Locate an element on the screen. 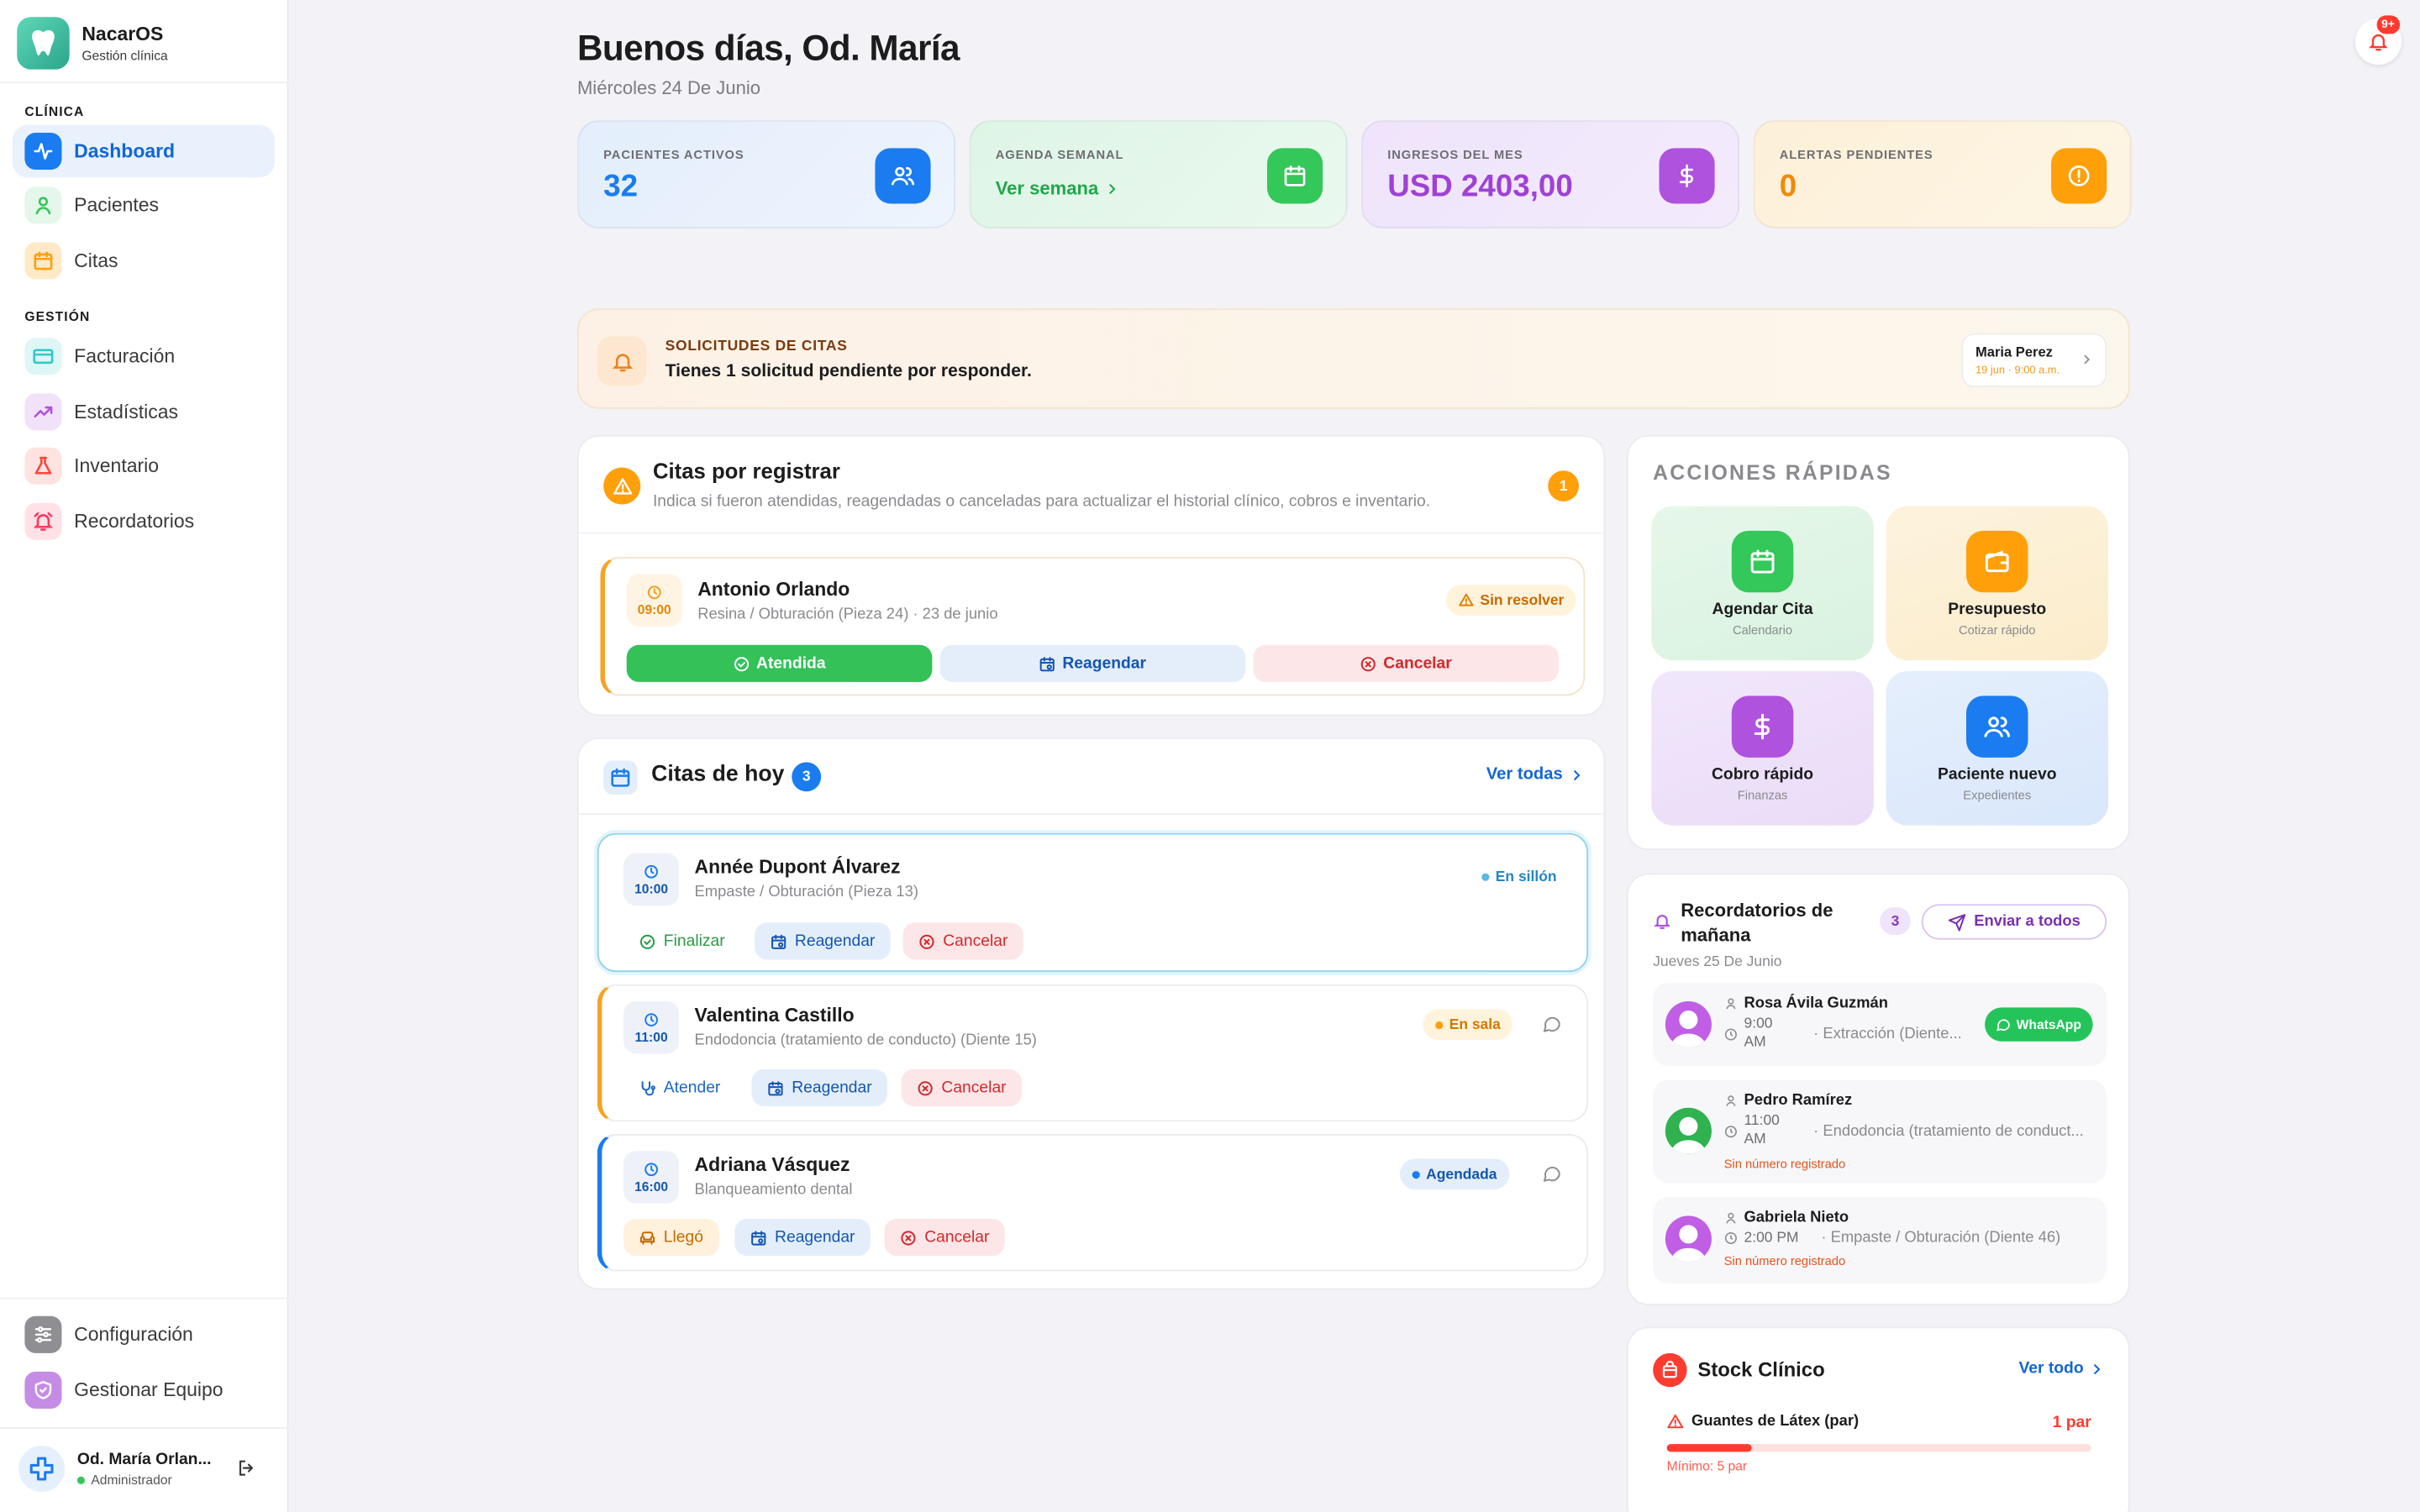 The image size is (2420, 1512). card-title: Citas por registrar is located at coordinates (746, 470).